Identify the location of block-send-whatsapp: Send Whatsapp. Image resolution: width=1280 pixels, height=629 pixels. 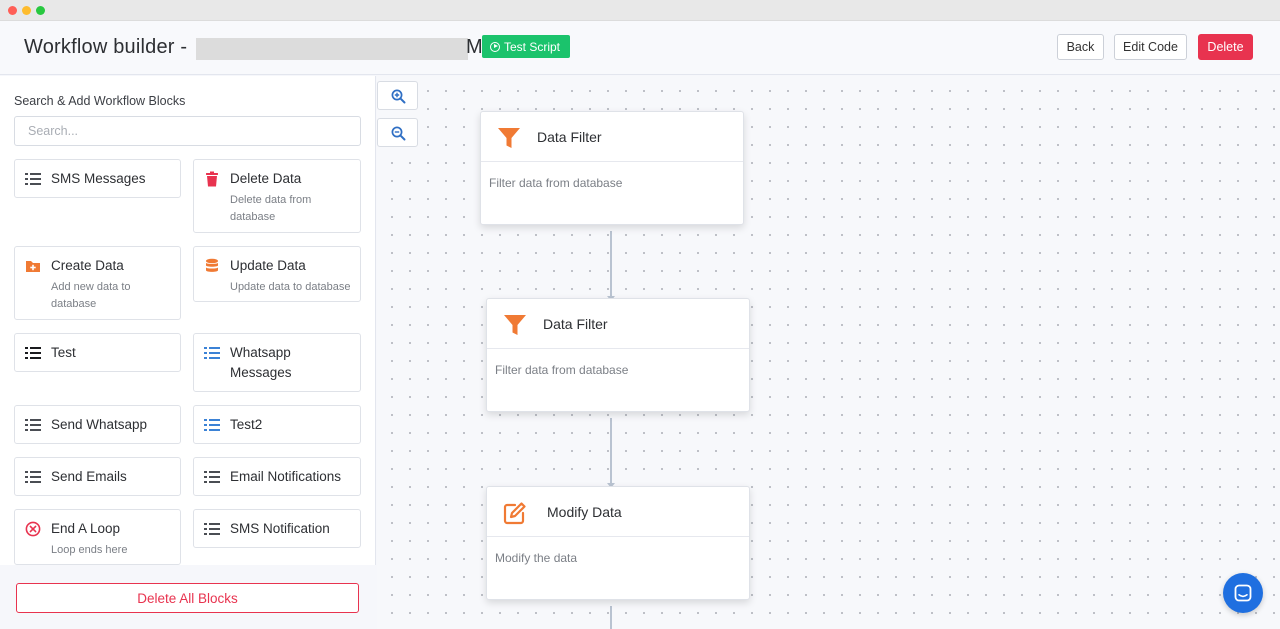
(97, 424).